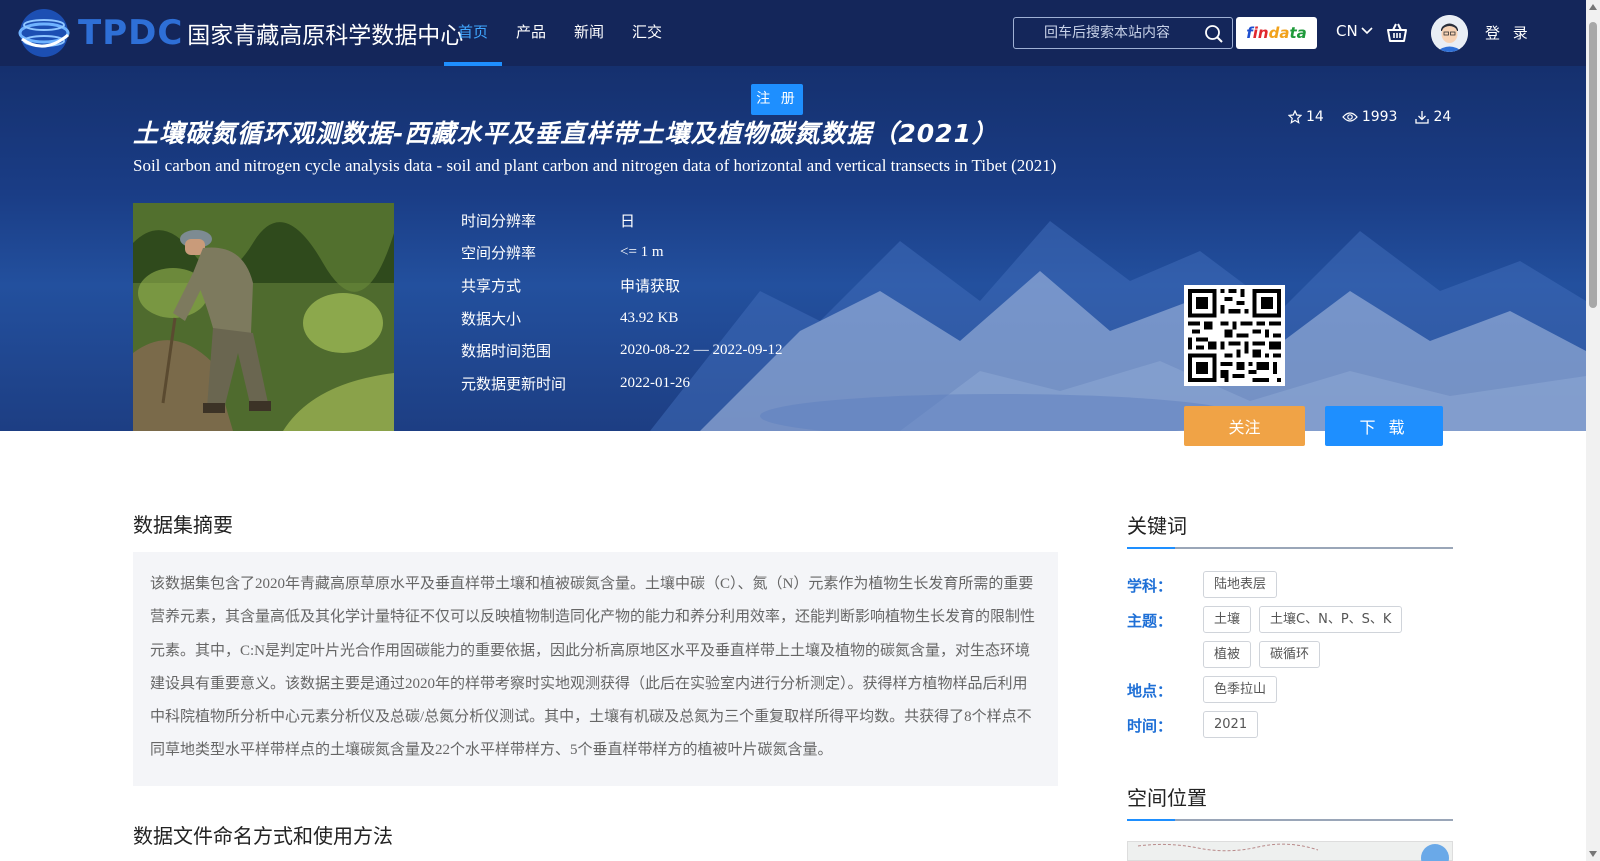 This screenshot has height=861, width=1600. I want to click on keyword-tags: 2021, so click(1328, 728).